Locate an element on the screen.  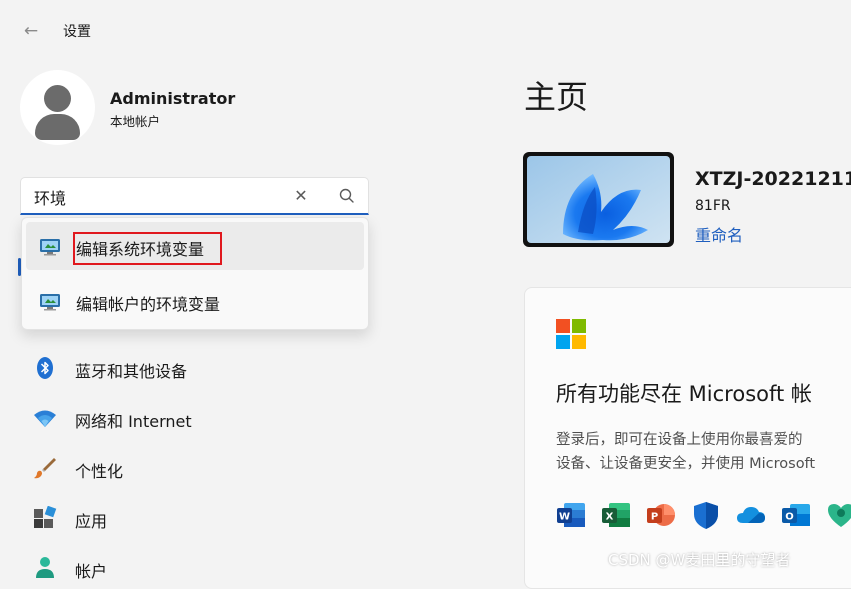
suggestion-edit-account-env: 编辑帐户的环境变量 is located at coordinates (195, 301).